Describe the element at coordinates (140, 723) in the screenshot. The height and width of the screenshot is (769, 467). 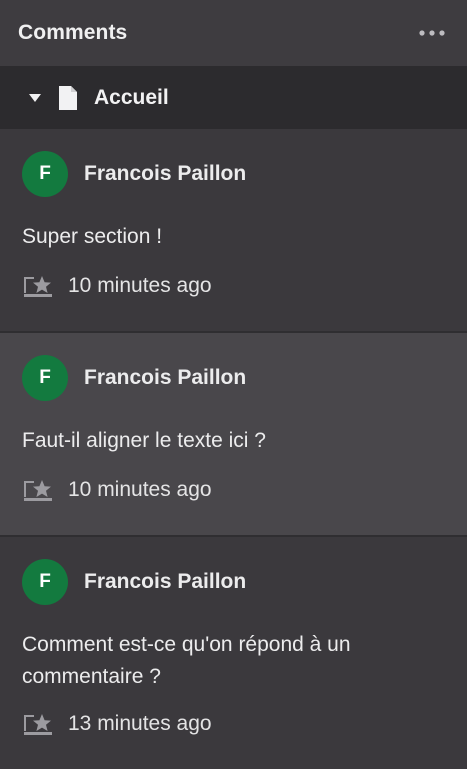
I see `comment-timestamp: 13 minutes ago` at that location.